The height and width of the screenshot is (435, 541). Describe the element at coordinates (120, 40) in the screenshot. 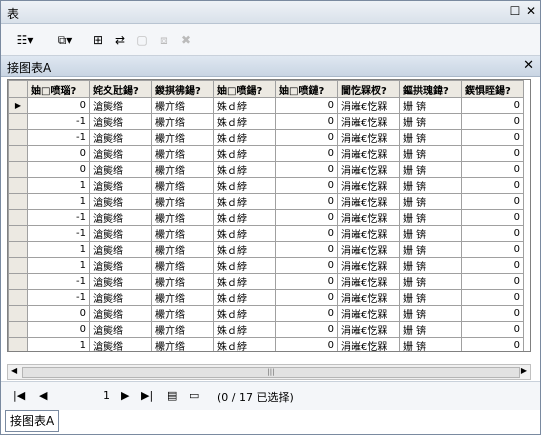

I see `switch-selection-icon: ⇄` at that location.